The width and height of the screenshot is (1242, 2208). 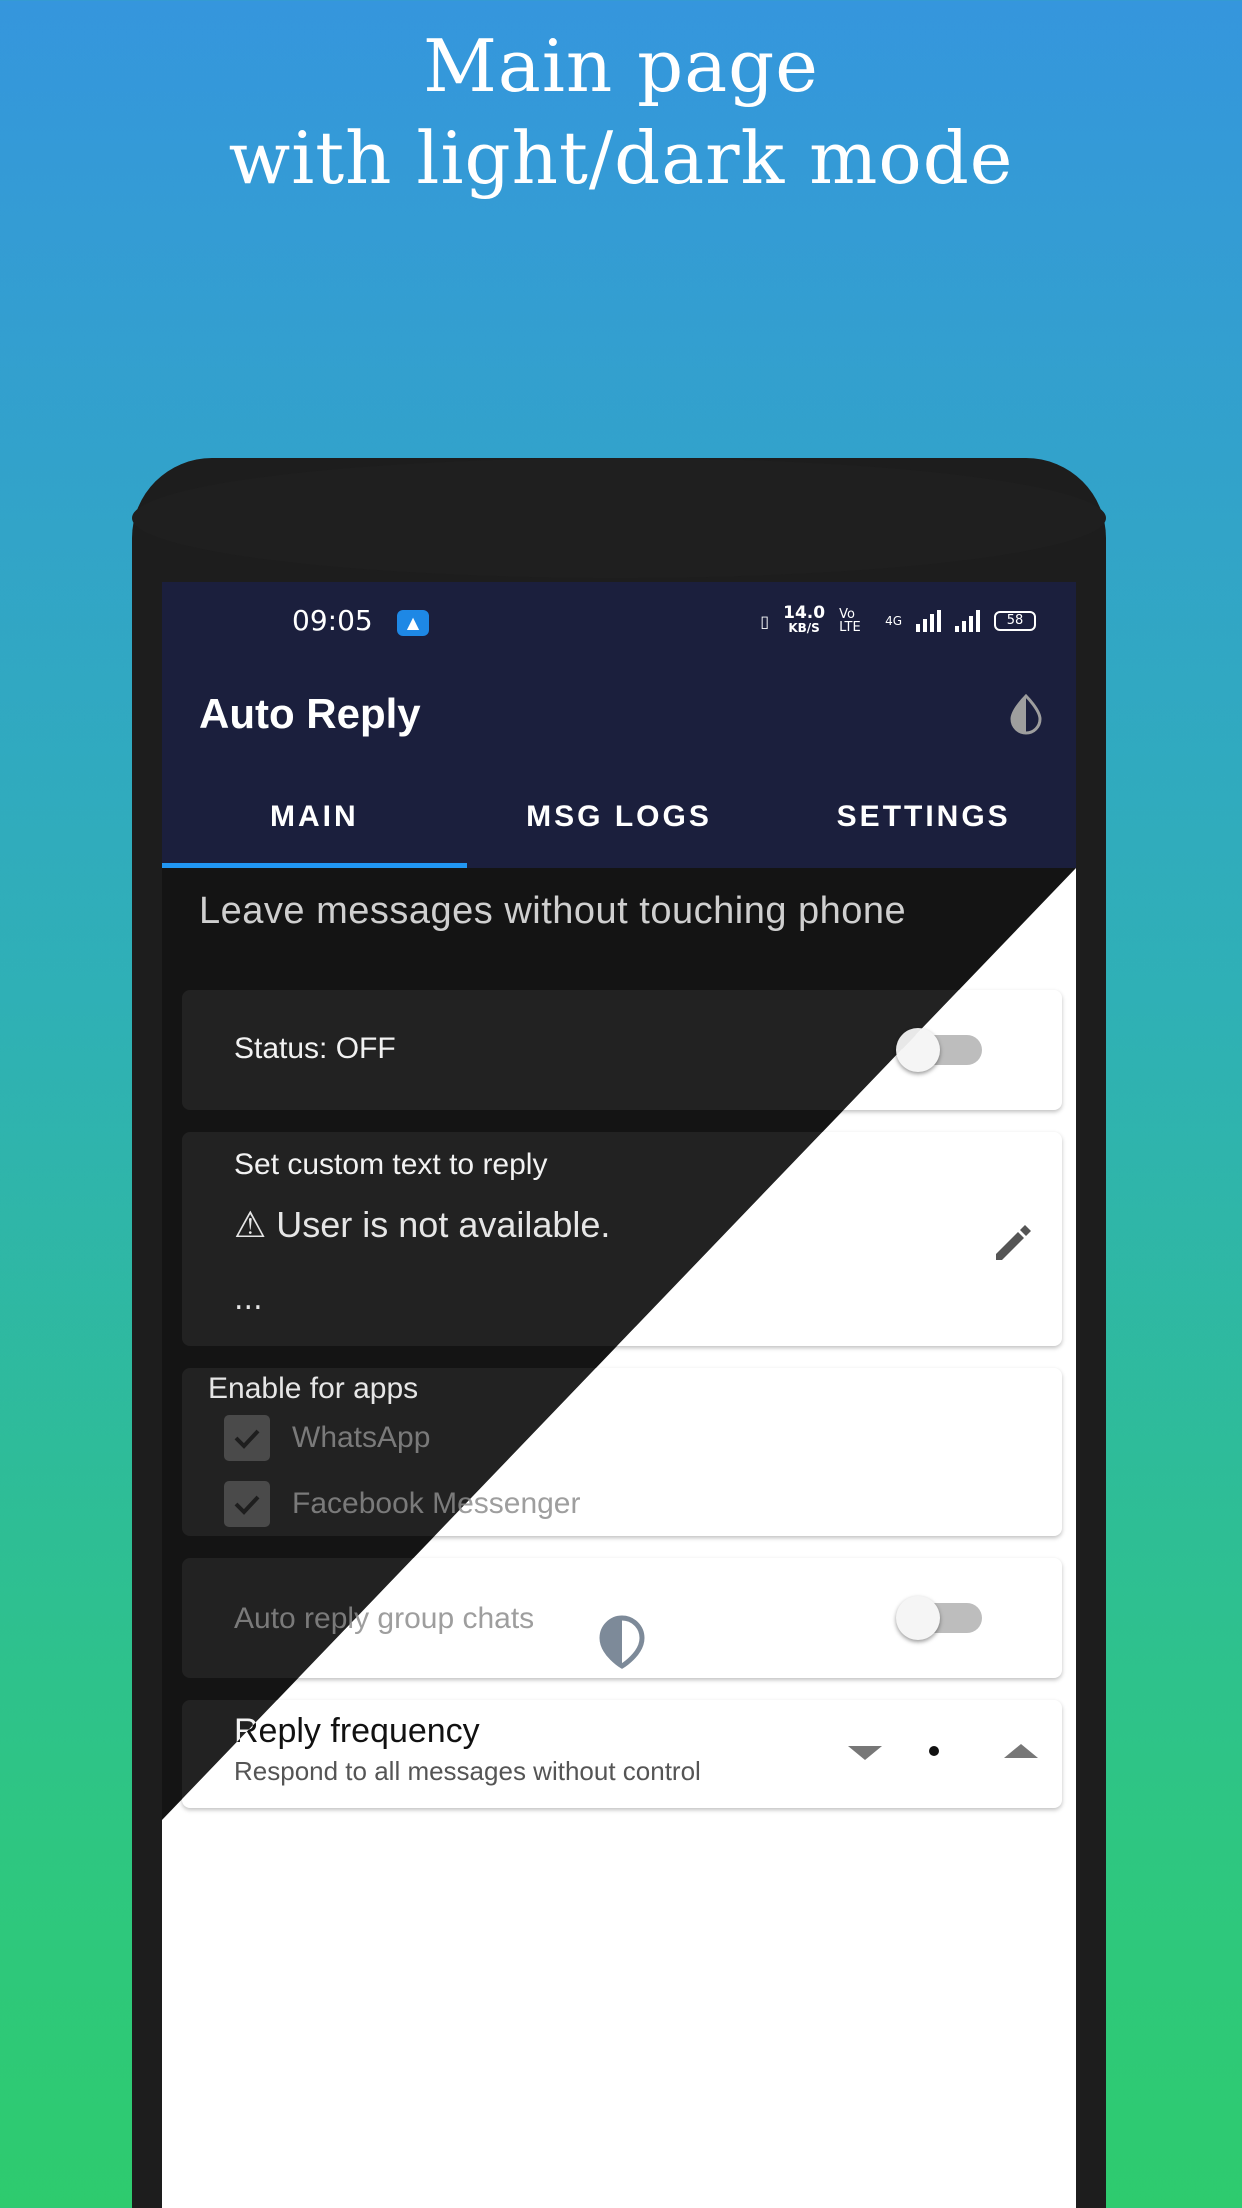 I want to click on frequency-value-dot, so click(x=934, y=1751).